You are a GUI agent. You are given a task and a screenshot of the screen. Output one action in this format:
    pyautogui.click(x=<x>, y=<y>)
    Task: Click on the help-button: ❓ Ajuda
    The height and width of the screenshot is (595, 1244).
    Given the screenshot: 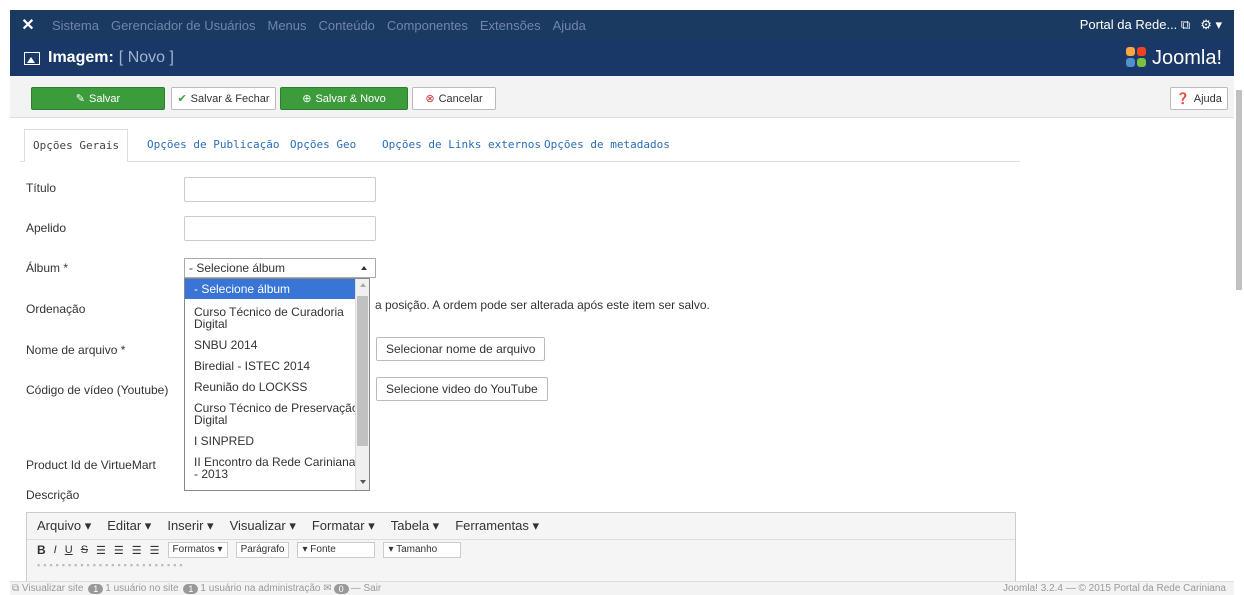 What is the action you would take?
    pyautogui.click(x=1199, y=98)
    